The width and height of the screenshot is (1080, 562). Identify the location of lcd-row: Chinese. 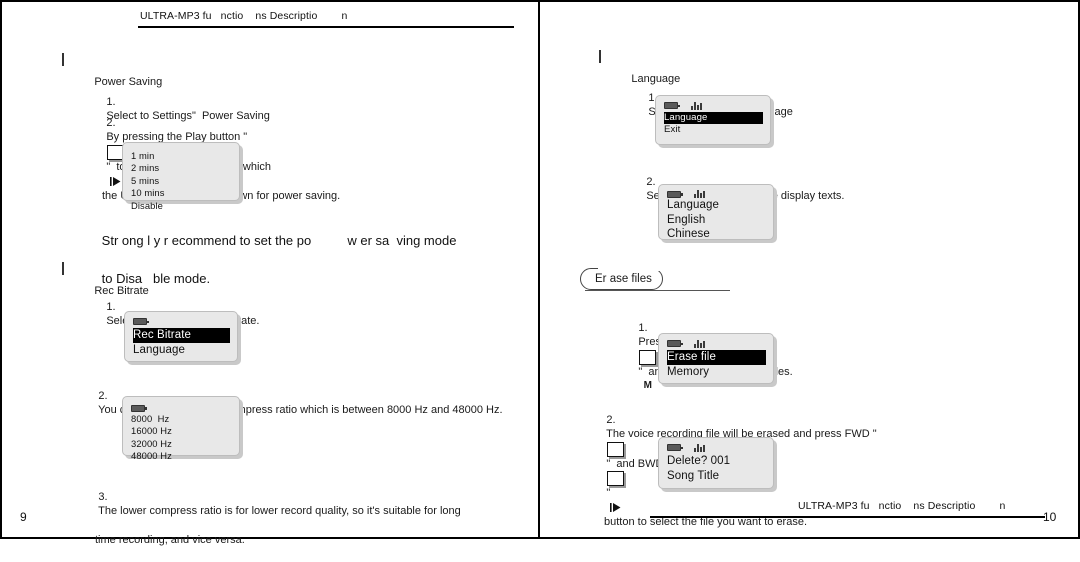
(688, 234).